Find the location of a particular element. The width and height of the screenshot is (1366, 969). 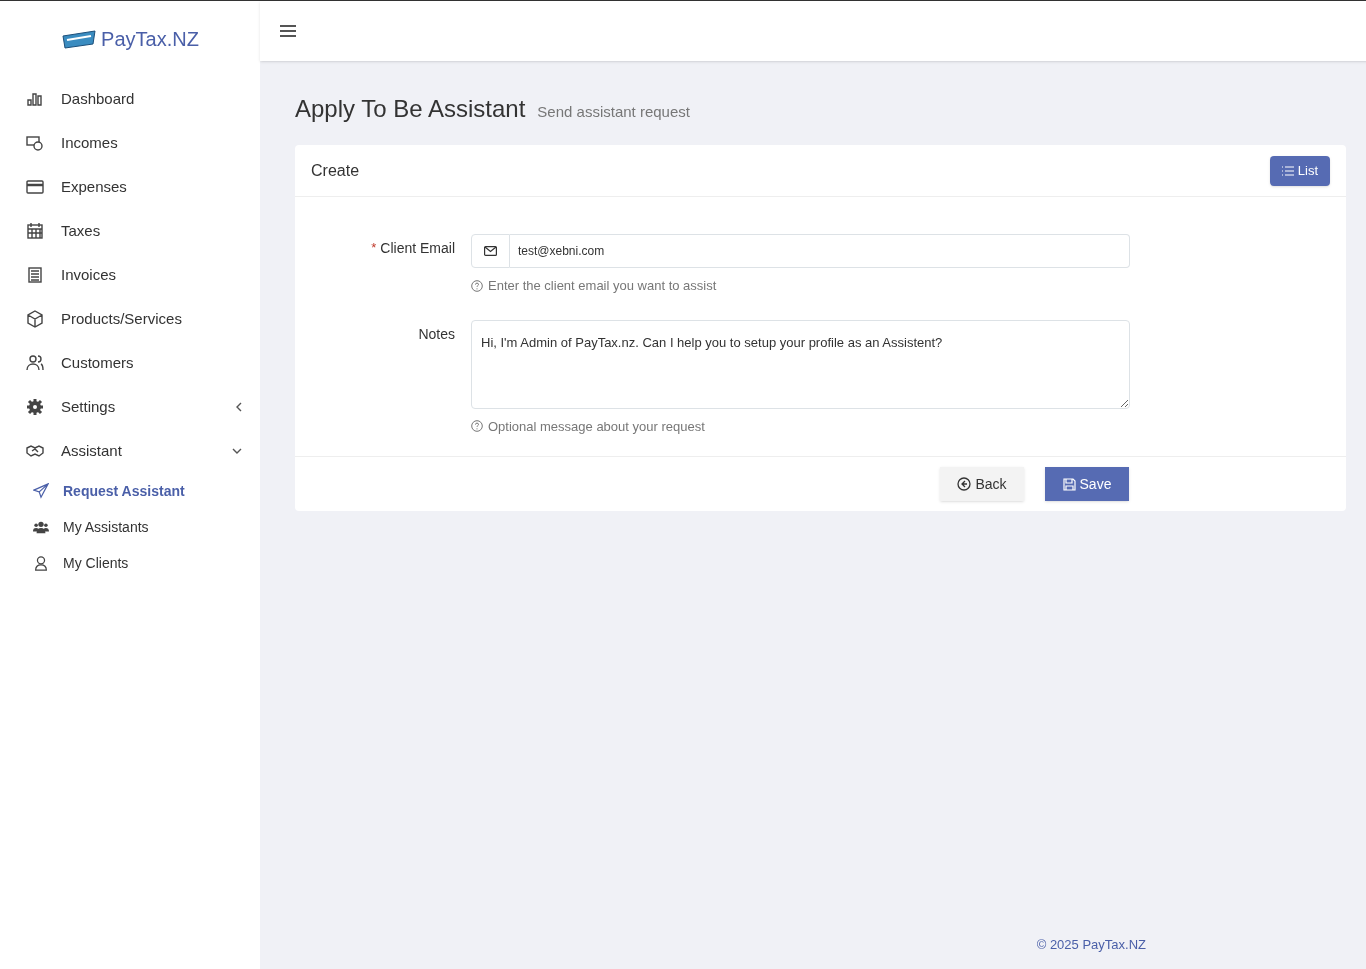

chevron-left-icon is located at coordinates (239, 407).